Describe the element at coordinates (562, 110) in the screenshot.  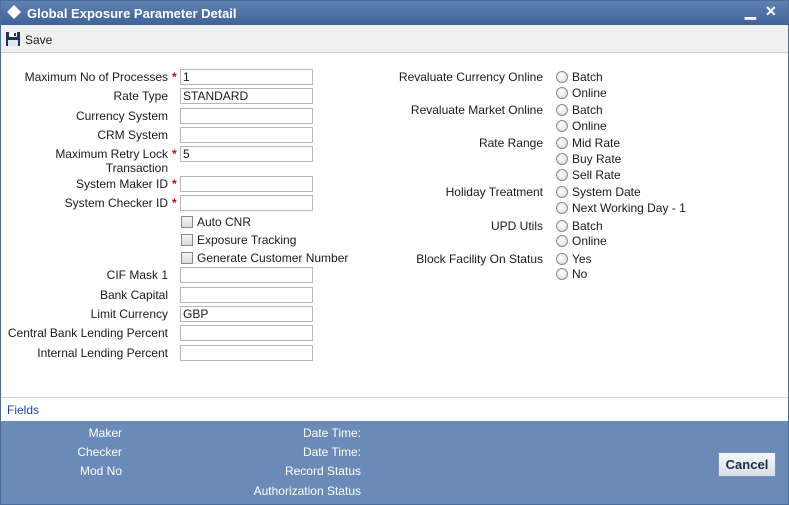
I see `revaluate-market-batch-radio` at that location.